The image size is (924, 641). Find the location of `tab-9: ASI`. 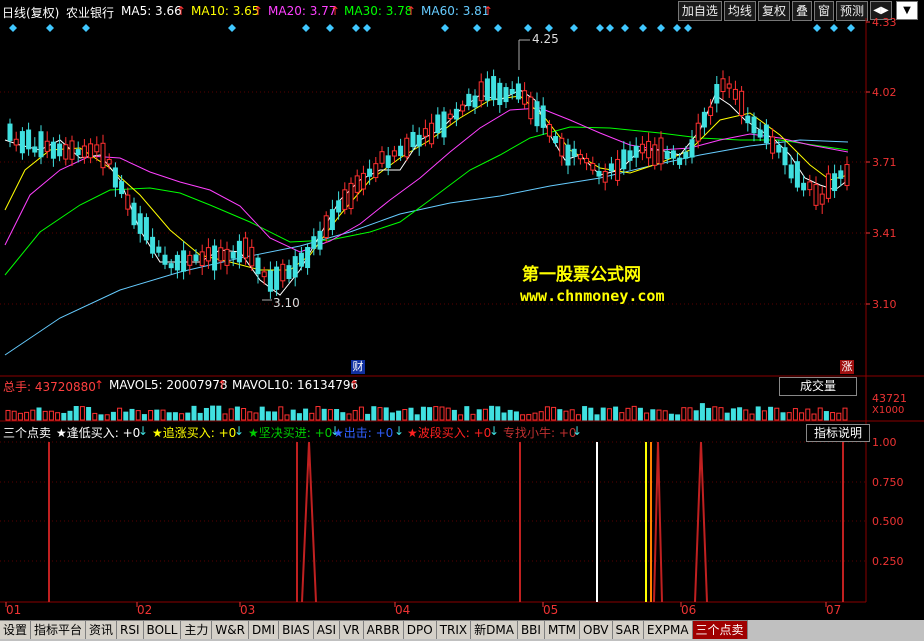

tab-9: ASI is located at coordinates (327, 629).